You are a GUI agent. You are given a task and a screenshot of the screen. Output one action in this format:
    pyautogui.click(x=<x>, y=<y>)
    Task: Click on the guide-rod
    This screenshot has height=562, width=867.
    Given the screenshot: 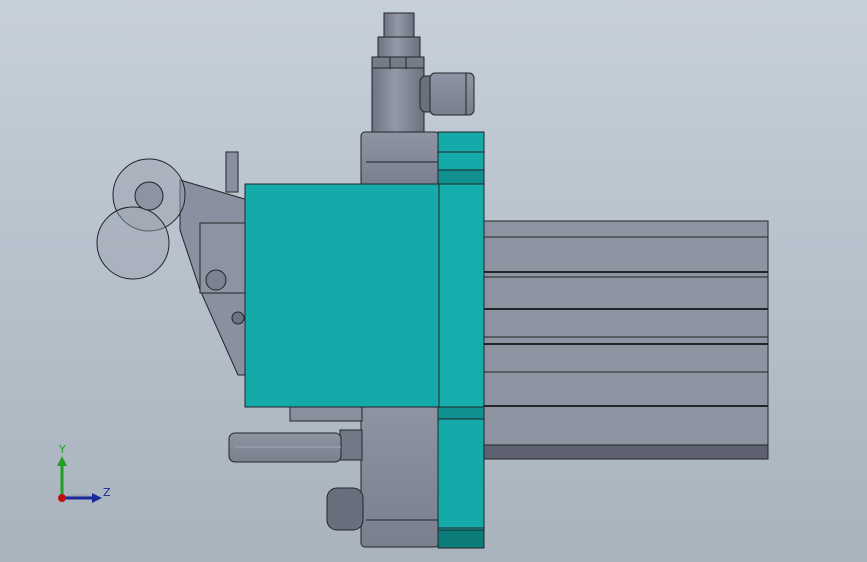 What is the action you would take?
    pyautogui.click(x=285, y=447)
    